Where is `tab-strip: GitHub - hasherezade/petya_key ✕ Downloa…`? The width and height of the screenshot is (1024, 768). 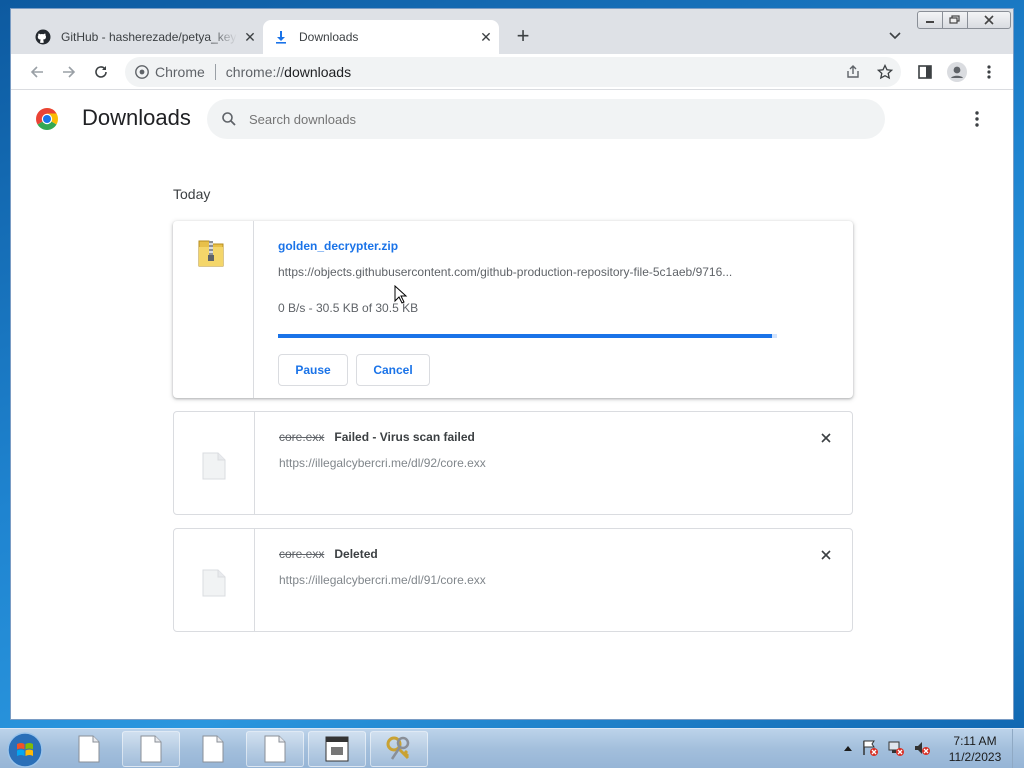 tab-strip: GitHub - hasherezade/petya_key ✕ Downloa… is located at coordinates (512, 31).